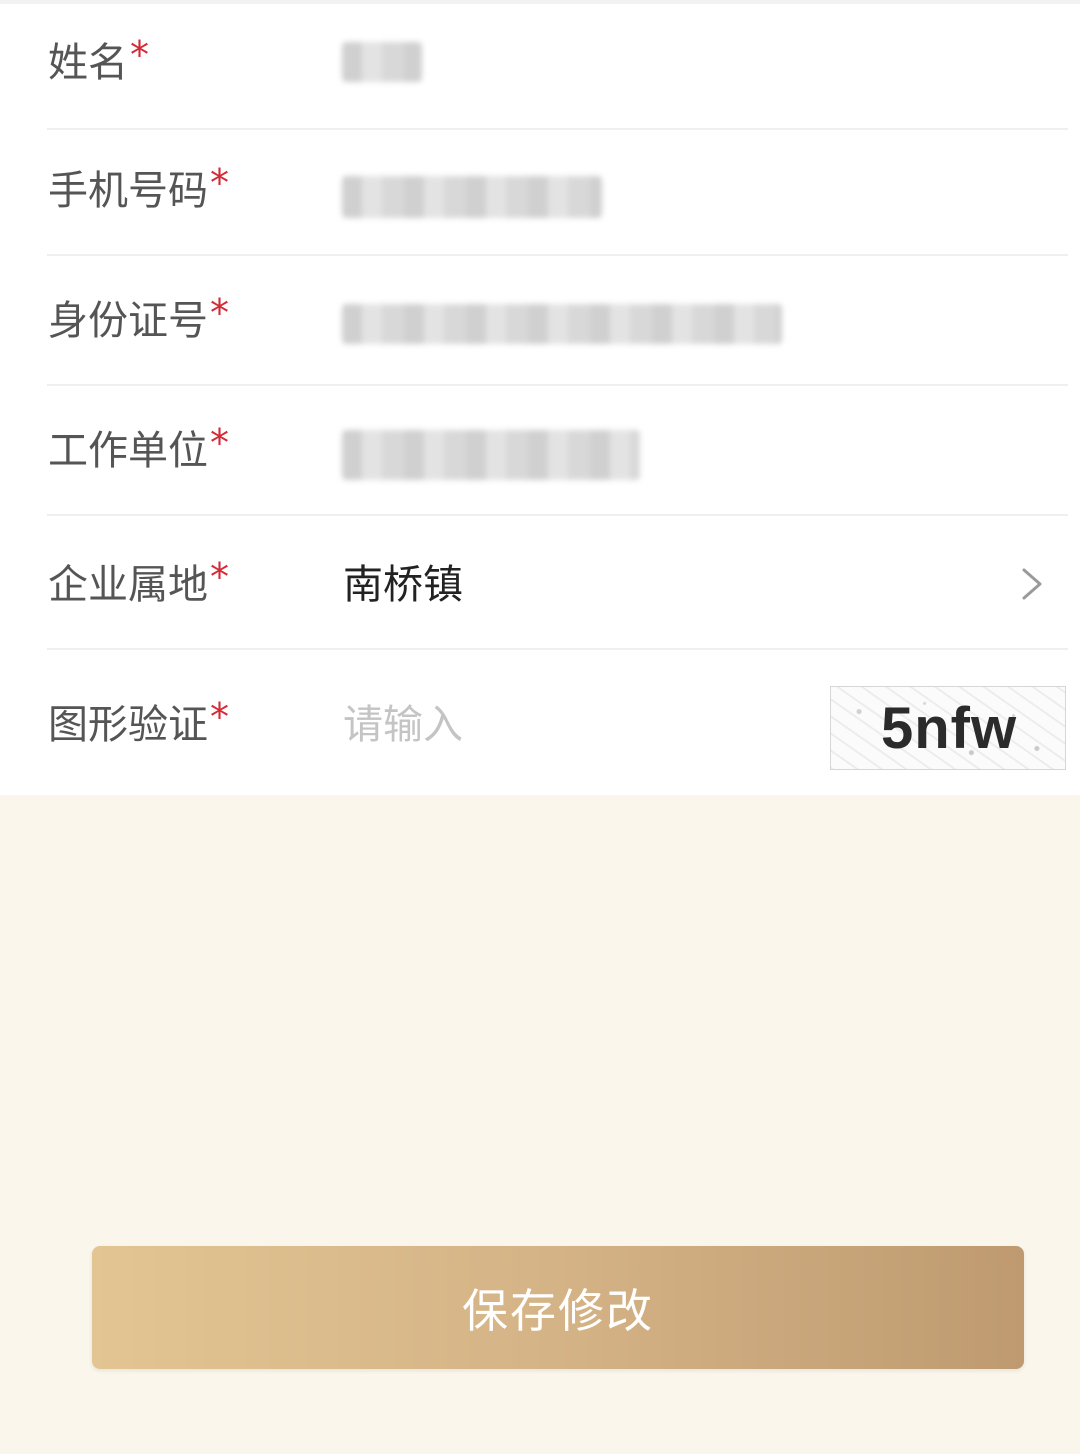  I want to click on captcha-label: 图形验证*, so click(138, 725).